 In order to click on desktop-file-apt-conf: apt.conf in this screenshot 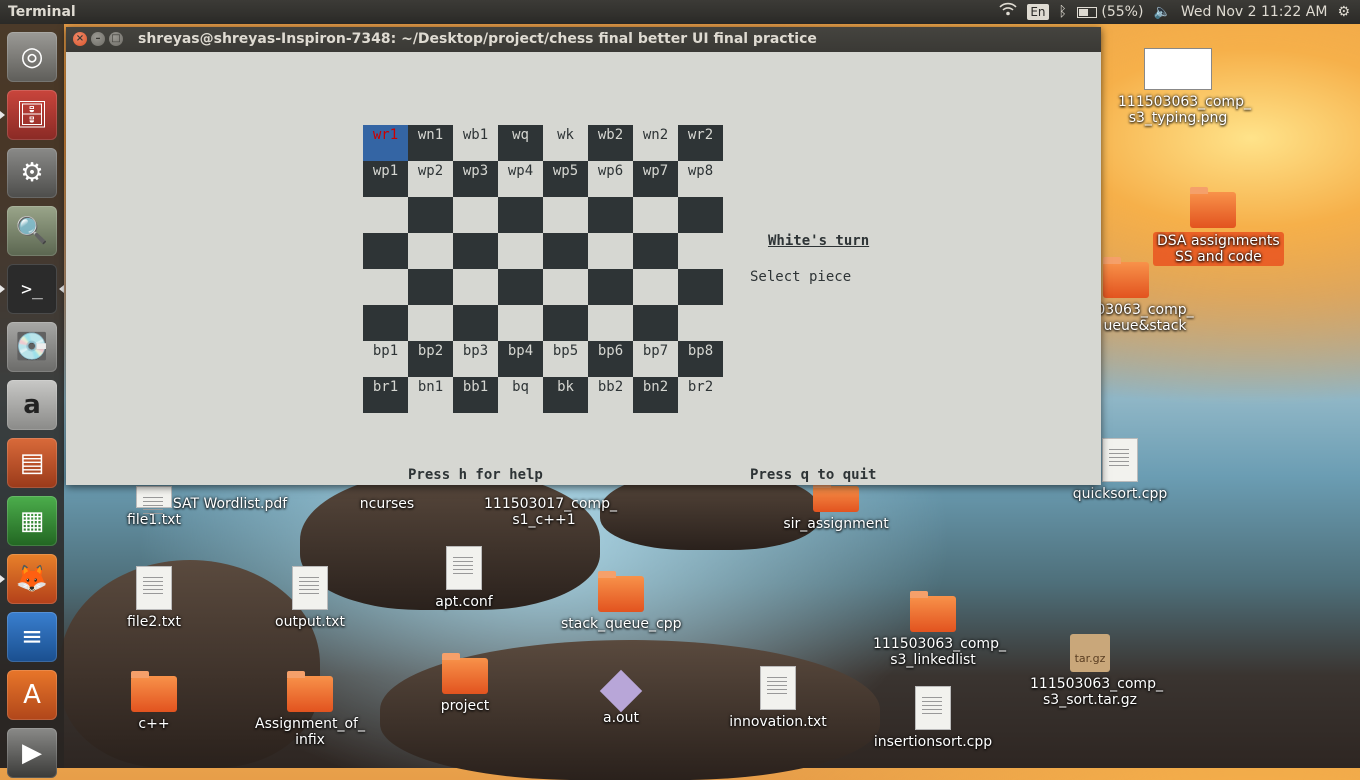, I will do `click(464, 578)`.